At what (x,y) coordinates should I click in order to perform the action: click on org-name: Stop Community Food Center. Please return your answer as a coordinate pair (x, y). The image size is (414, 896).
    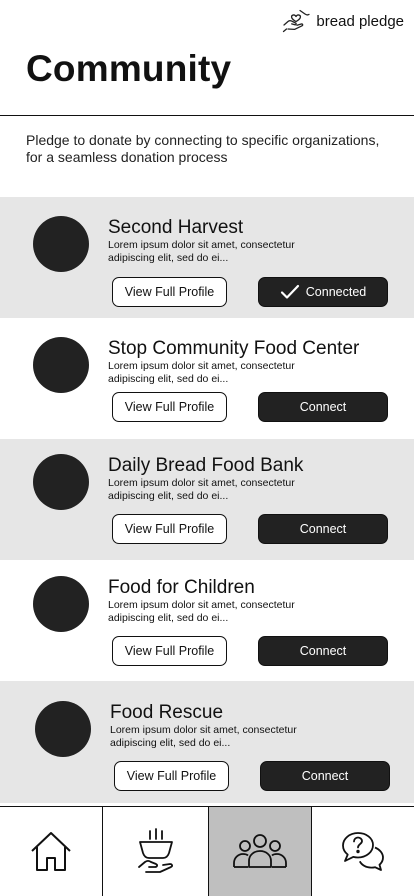
    Looking at the image, I should click on (234, 348).